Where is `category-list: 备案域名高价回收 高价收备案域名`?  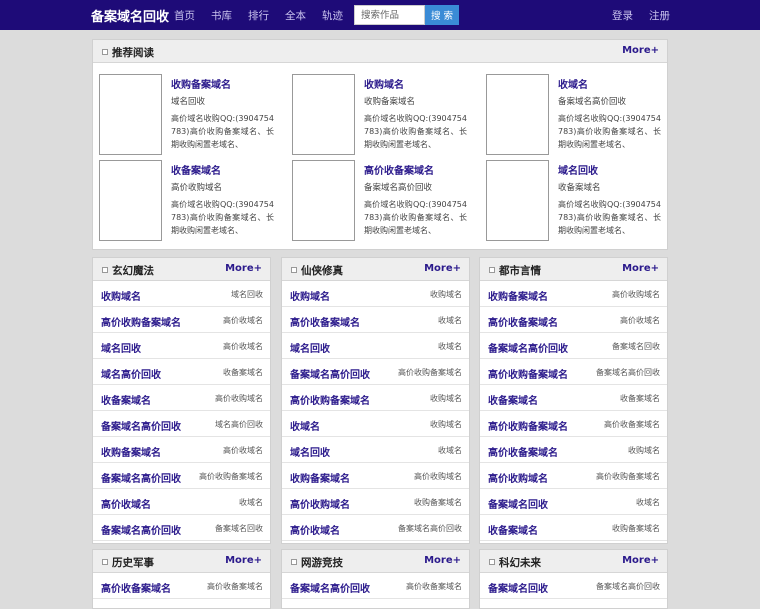 category-list: 备案域名高价回收 高价收备案域名 is located at coordinates (375, 586).